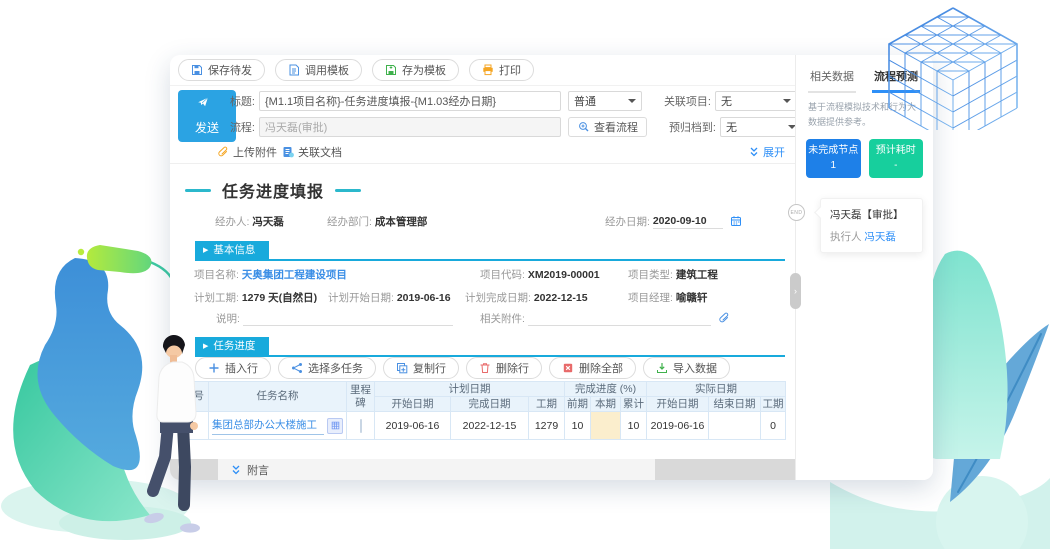  What do you see at coordinates (605, 425) in the screenshot?
I see `progress-current-cell` at bounding box center [605, 425].